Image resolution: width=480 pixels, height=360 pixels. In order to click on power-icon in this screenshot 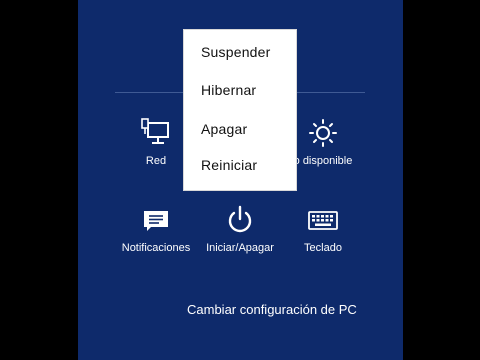, I will do `click(240, 221)`.